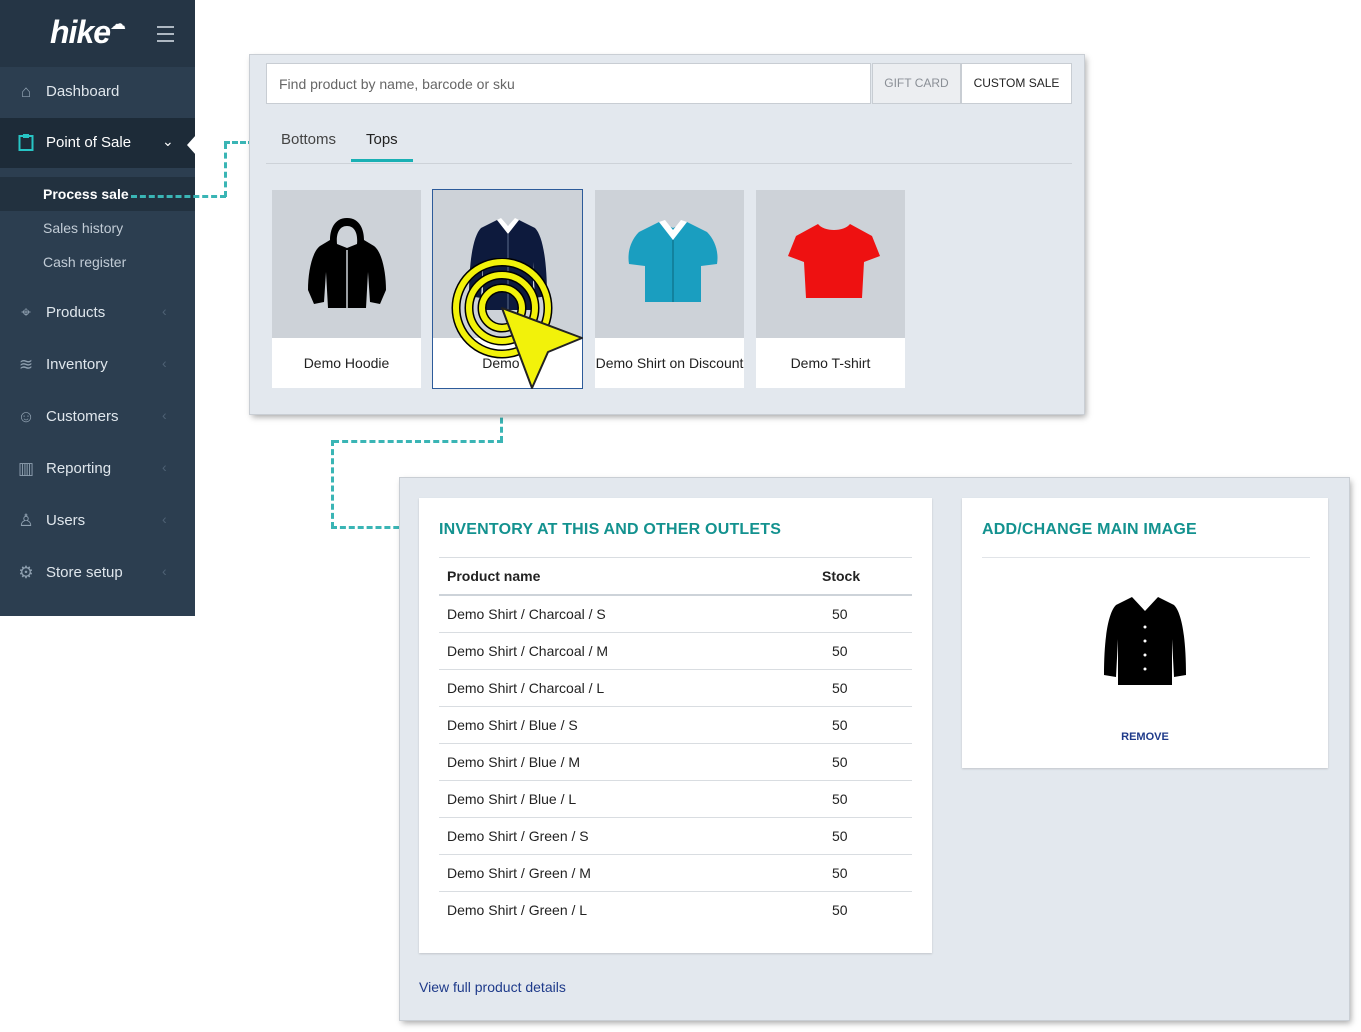  What do you see at coordinates (88, 32) in the screenshot?
I see `hike-logo: hike☁` at bounding box center [88, 32].